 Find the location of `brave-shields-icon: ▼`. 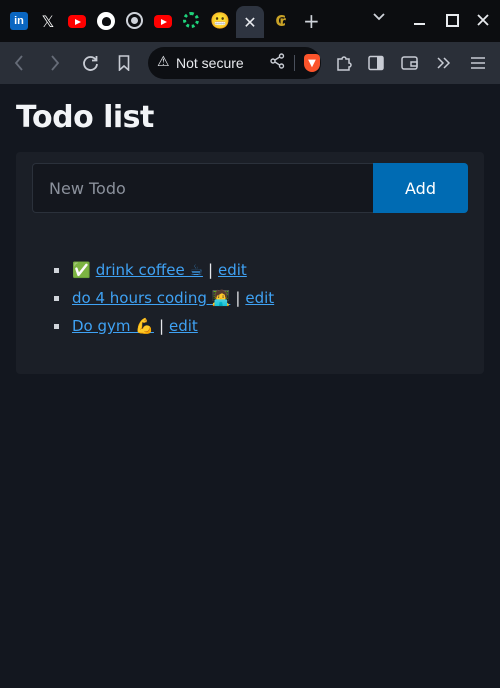

brave-shields-icon: ▼ is located at coordinates (312, 63).